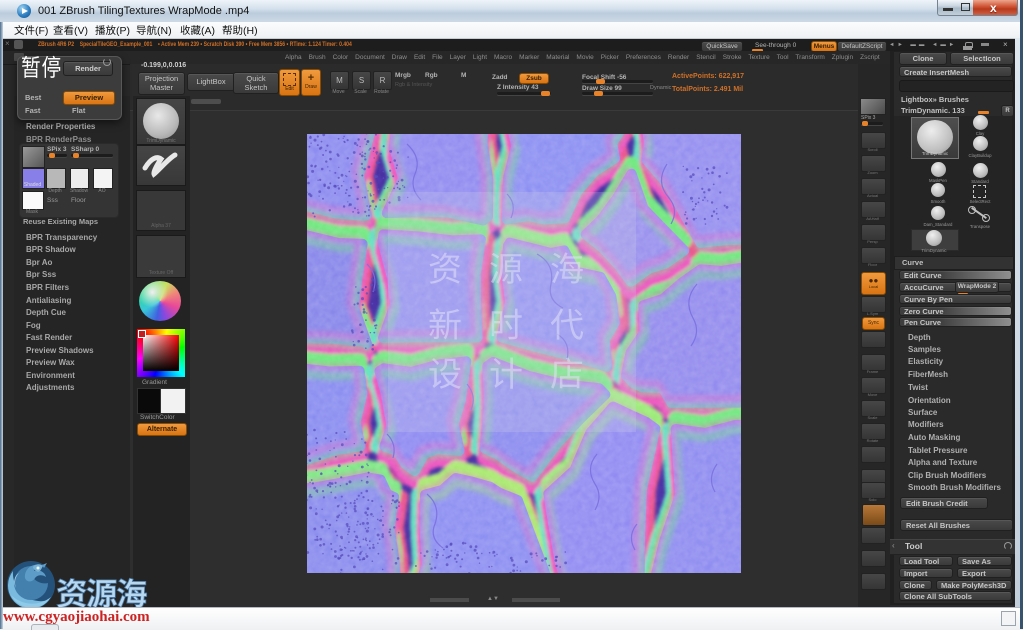  I want to click on svg-text: (H), so click(250, 31).